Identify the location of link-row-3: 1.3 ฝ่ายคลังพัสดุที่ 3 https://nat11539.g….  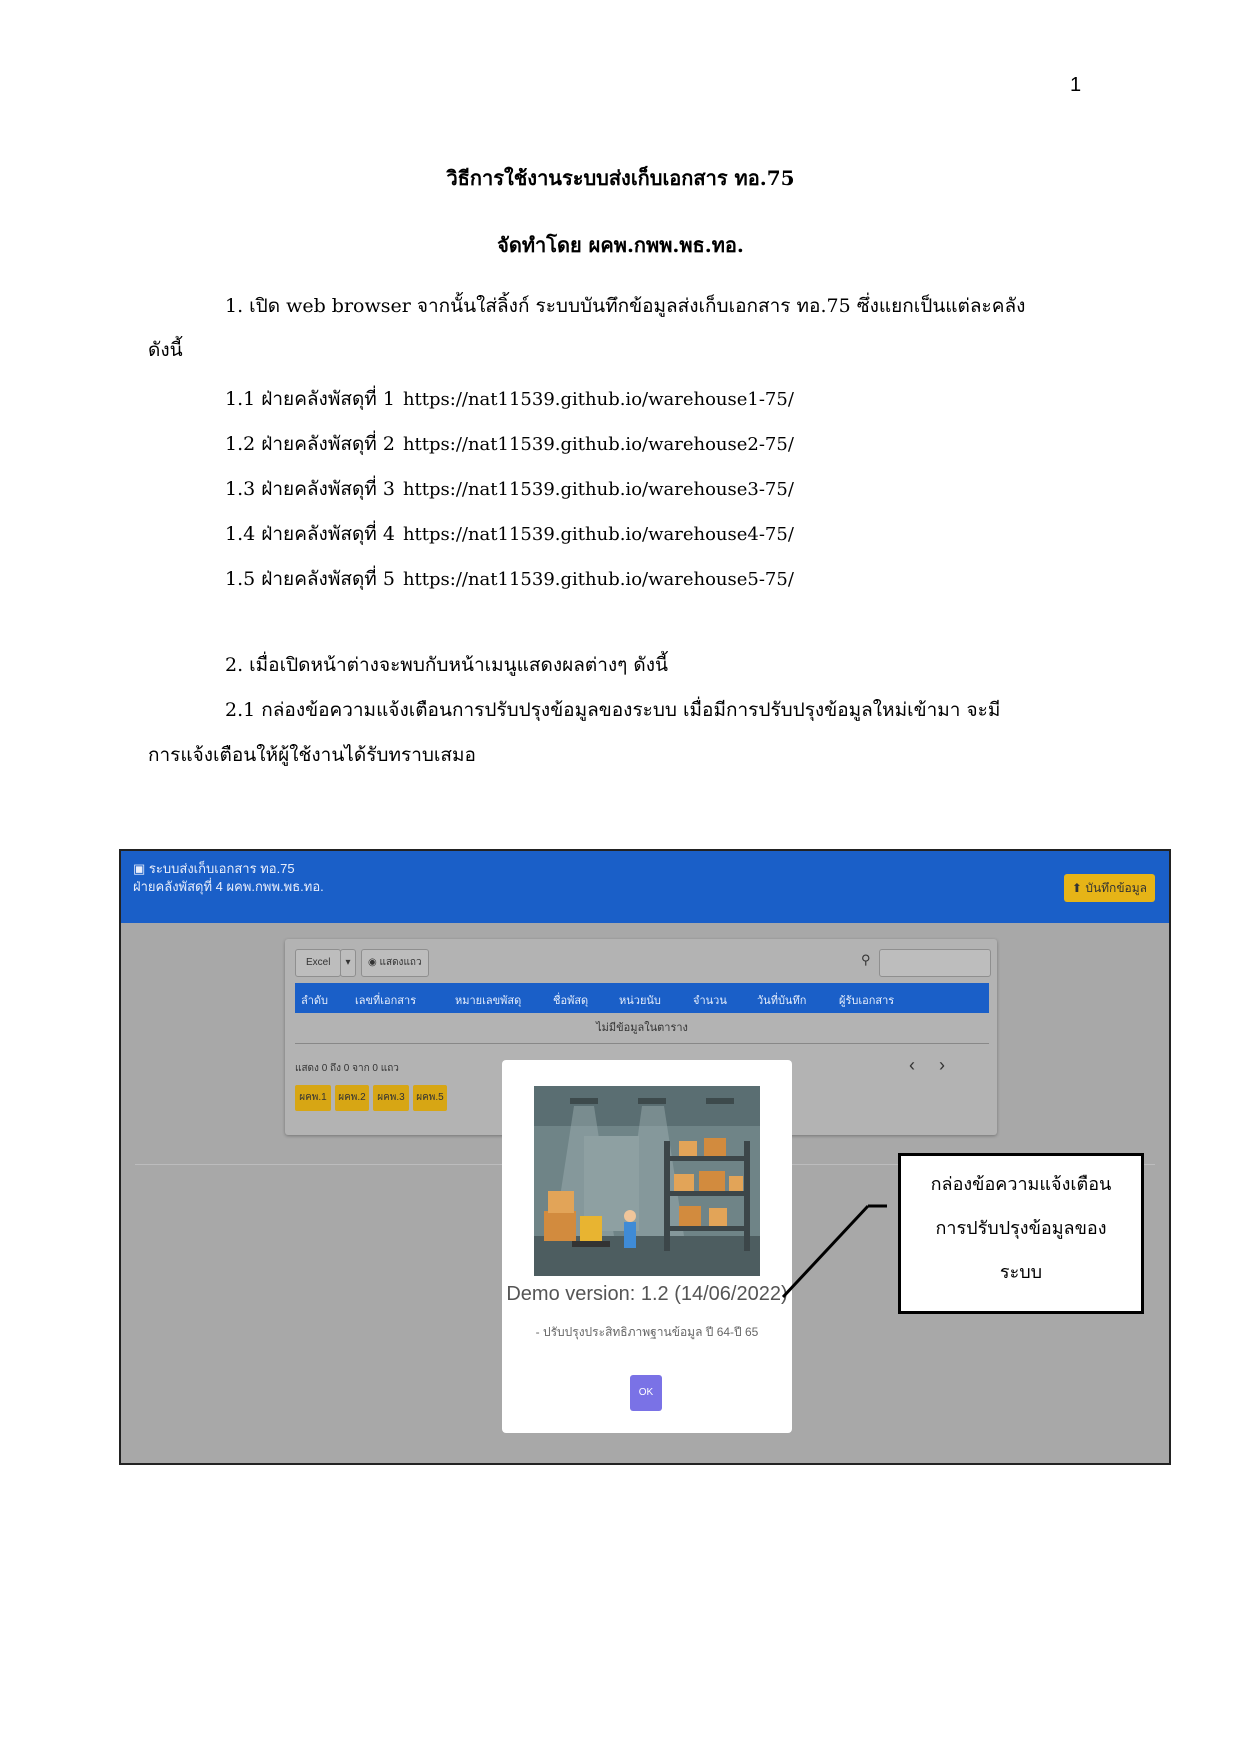
(509, 489).